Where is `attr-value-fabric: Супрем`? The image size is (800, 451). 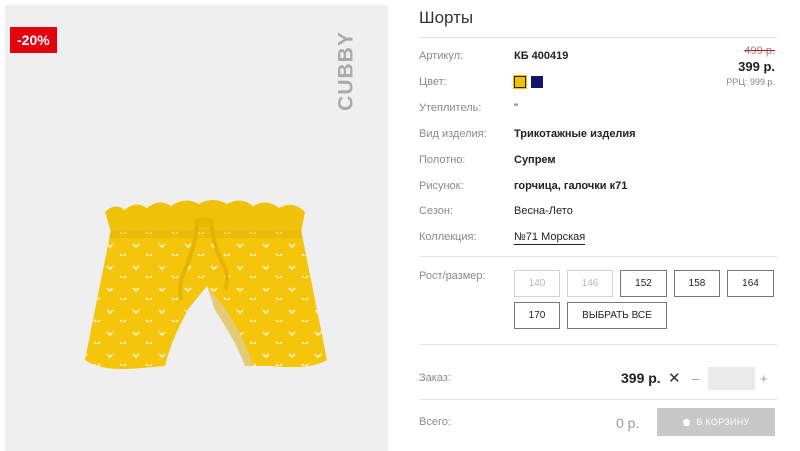
attr-value-fabric: Супрем is located at coordinates (535, 160).